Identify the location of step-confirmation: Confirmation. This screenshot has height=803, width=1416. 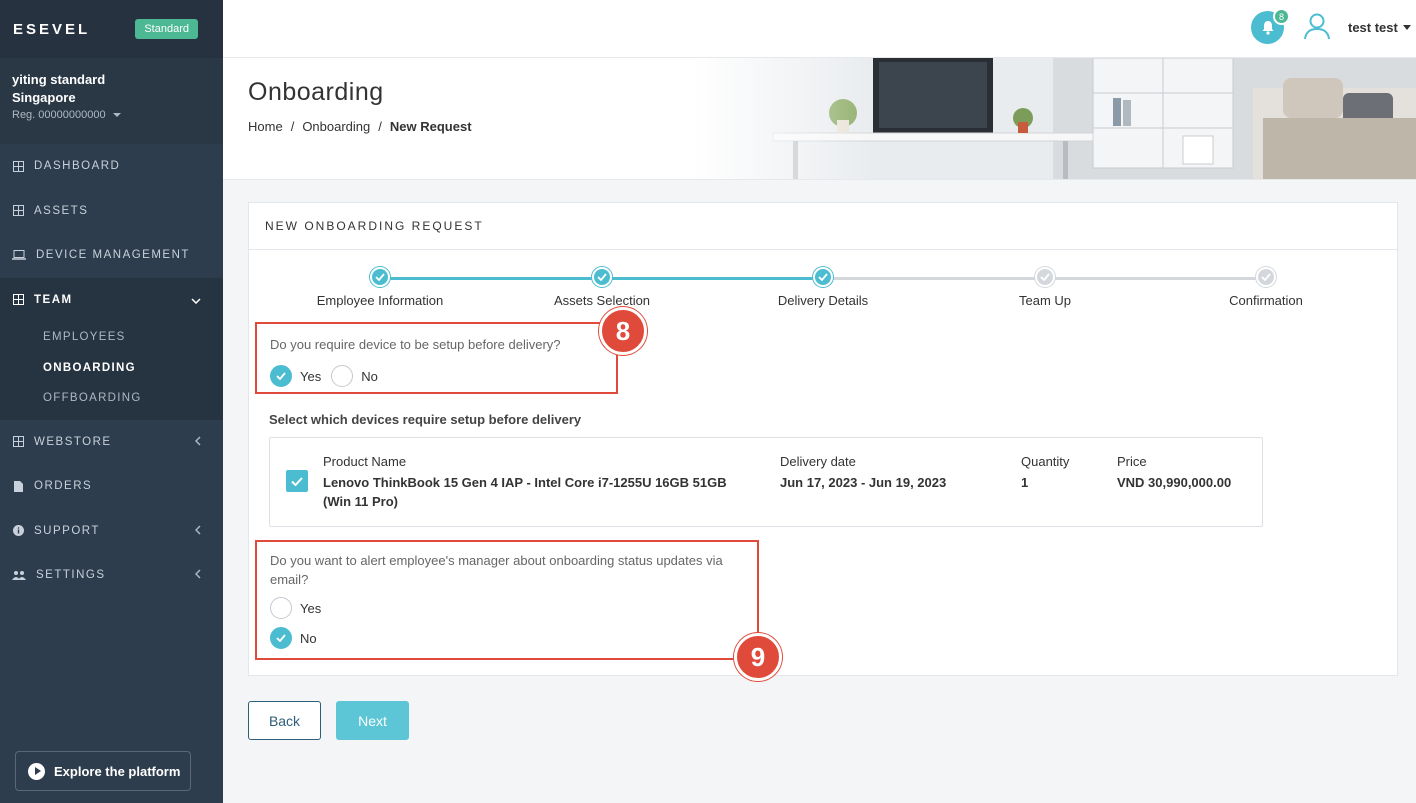
(1266, 287).